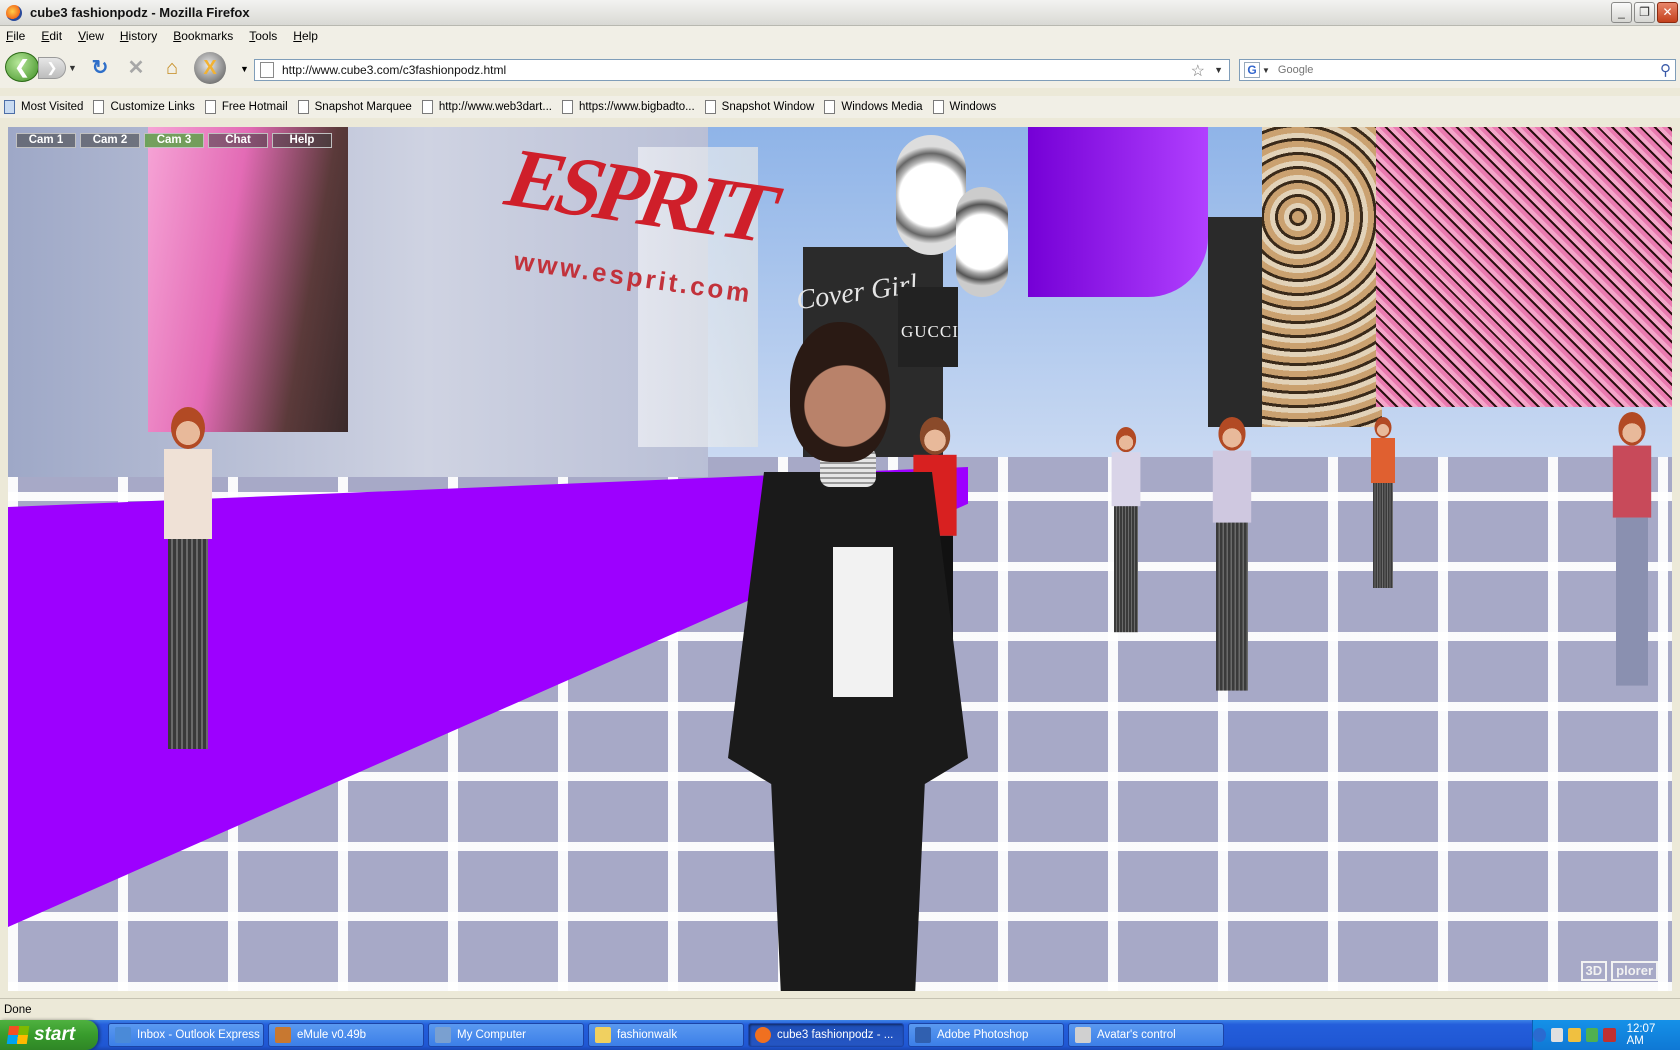 The height and width of the screenshot is (1050, 1680). Describe the element at coordinates (1118, 212) in the screenshot. I see `purple-tower` at that location.